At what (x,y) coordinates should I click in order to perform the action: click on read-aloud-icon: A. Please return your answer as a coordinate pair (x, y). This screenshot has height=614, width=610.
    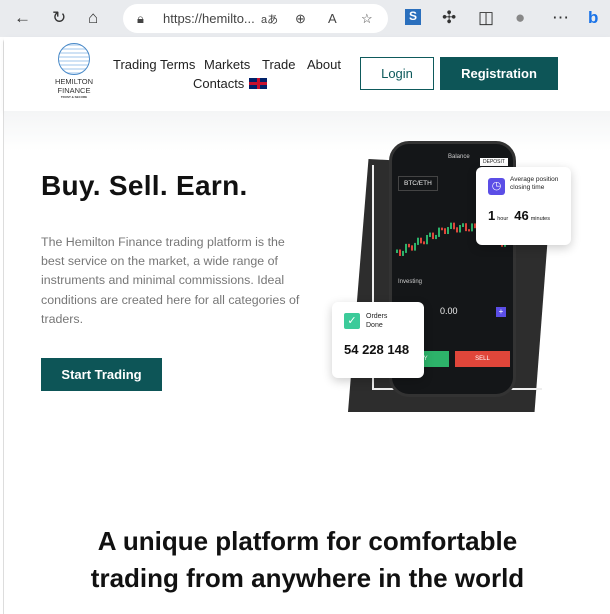
    Looking at the image, I should click on (332, 18).